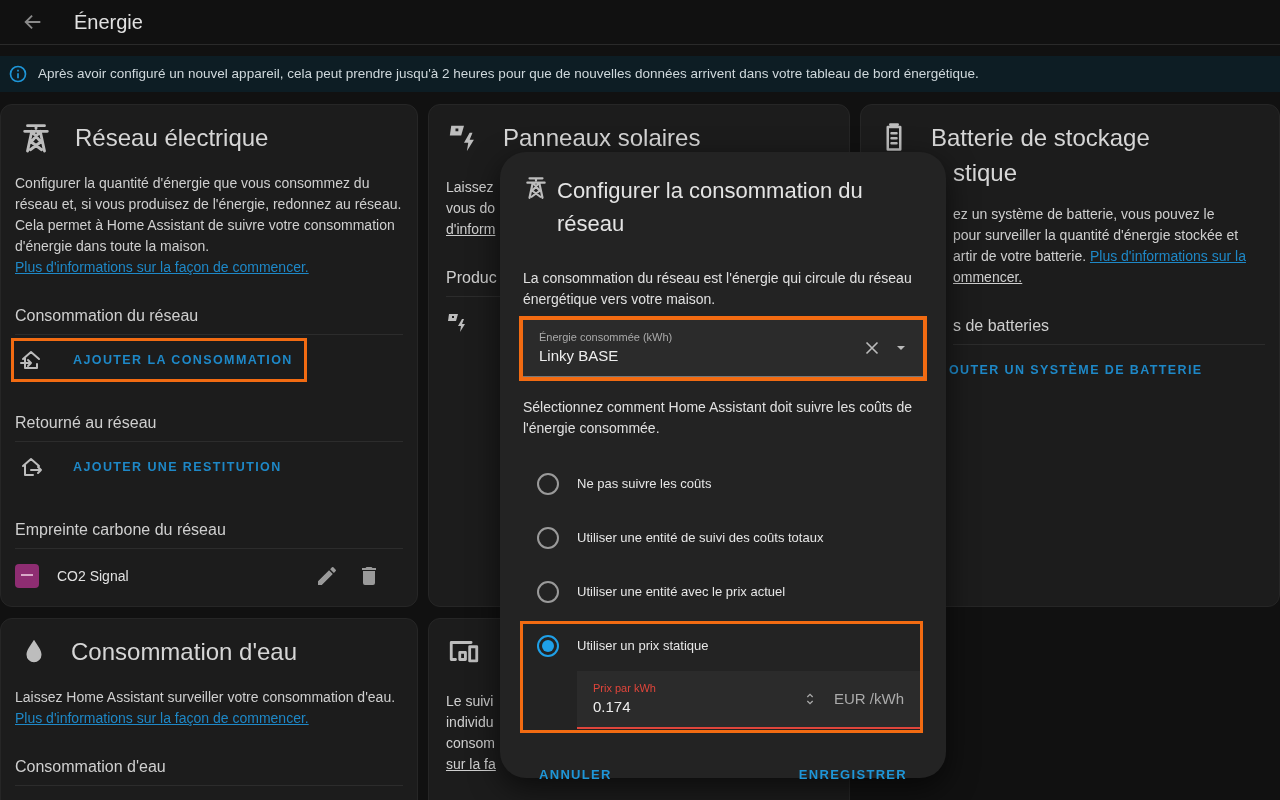 Image resolution: width=1280 pixels, height=800 pixels. What do you see at coordinates (644, 484) in the screenshot?
I see `radio-label: Ne pas suivre les coûts` at bounding box center [644, 484].